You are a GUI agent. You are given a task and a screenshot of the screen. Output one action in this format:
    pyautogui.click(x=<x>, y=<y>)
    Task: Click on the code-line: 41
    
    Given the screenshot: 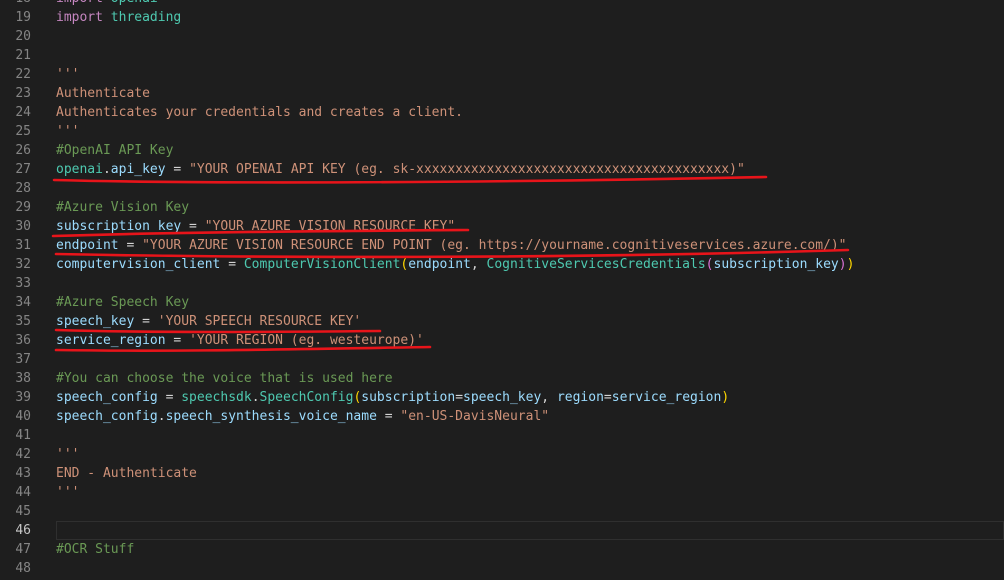 What is the action you would take?
    pyautogui.click(x=502, y=435)
    